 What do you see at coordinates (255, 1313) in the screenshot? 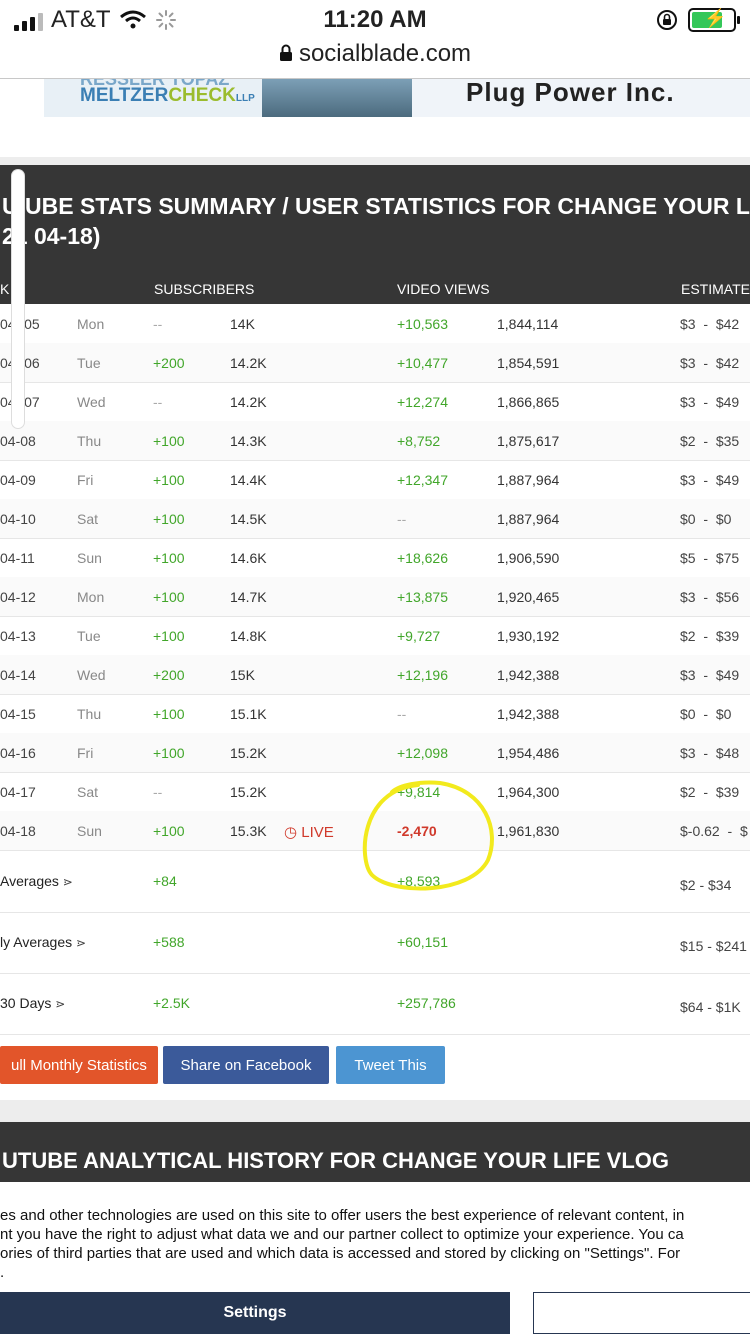
I see `cookie-settings-button: Settings` at bounding box center [255, 1313].